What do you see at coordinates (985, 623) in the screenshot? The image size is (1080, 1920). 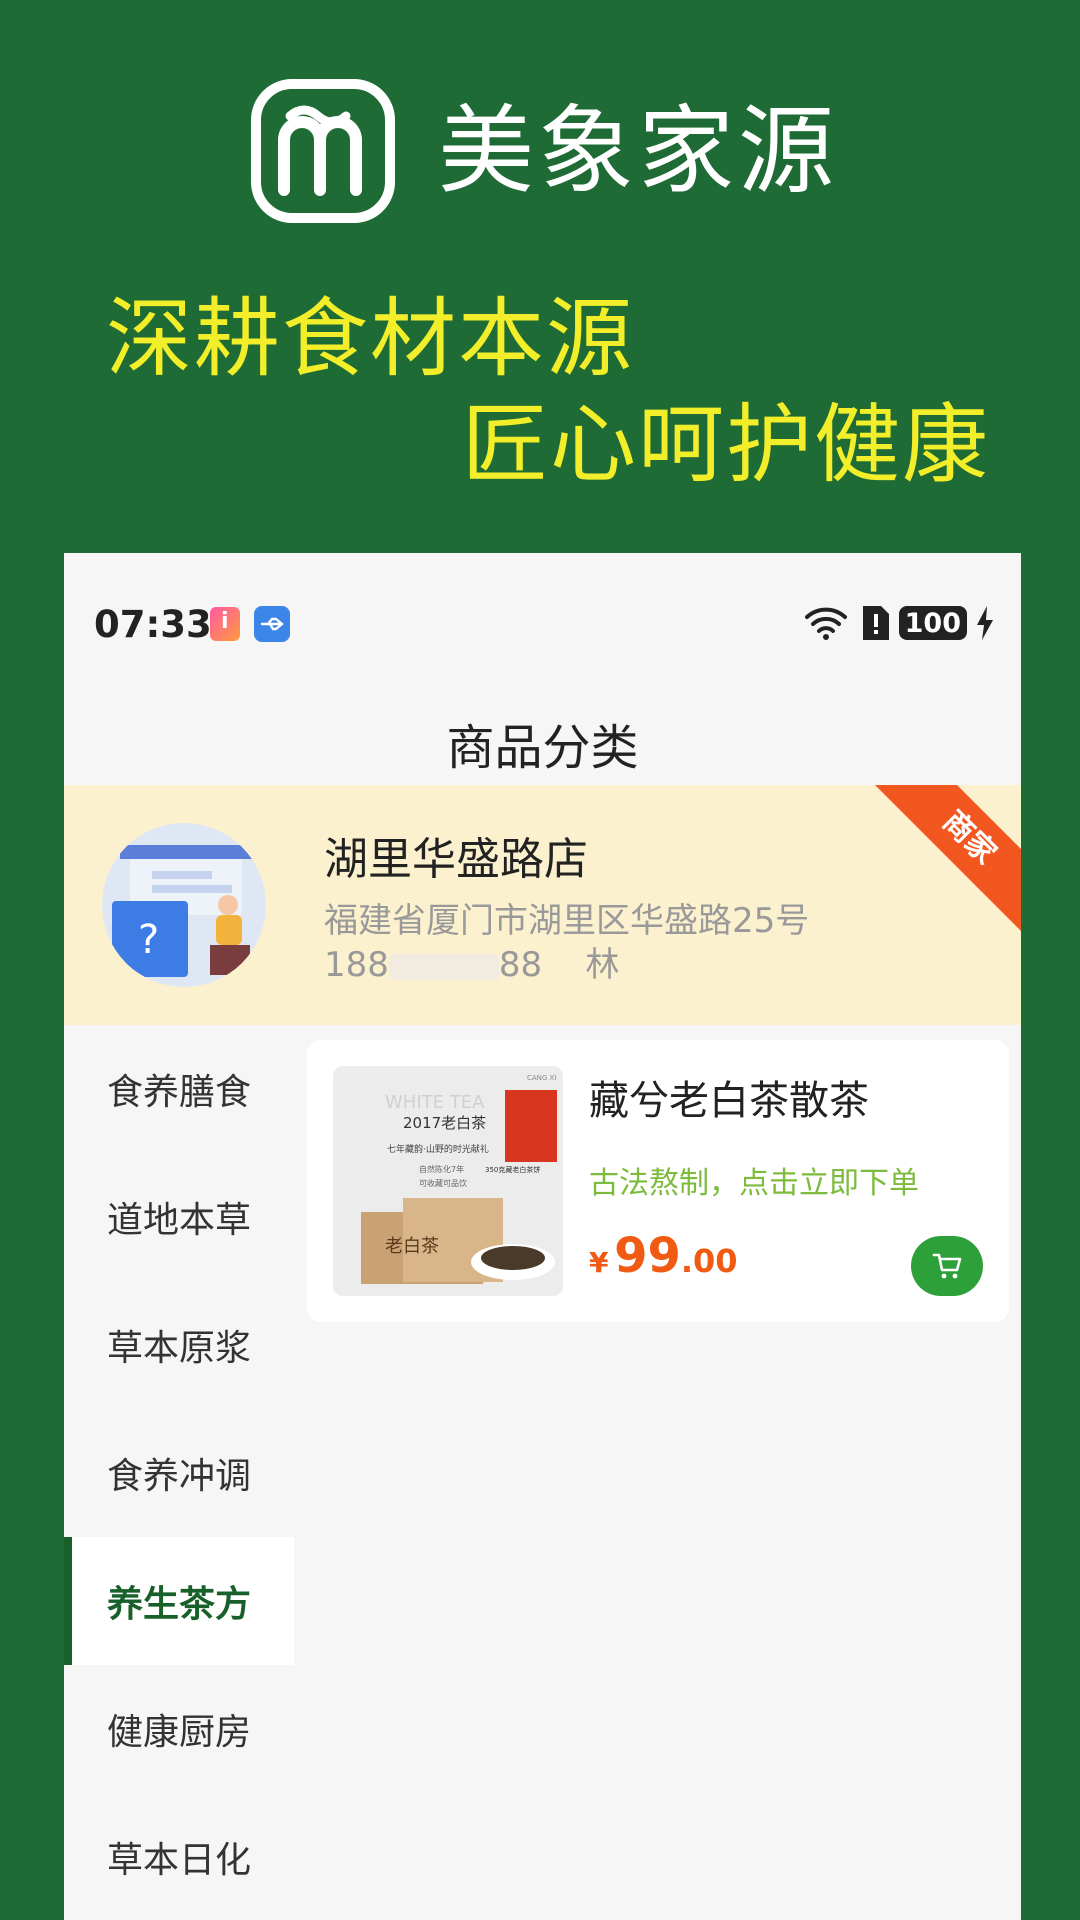 I see `charging-icon` at bounding box center [985, 623].